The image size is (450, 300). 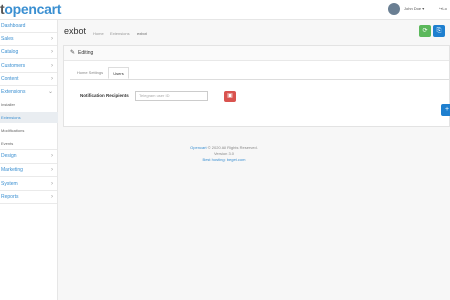 I want to click on sidebar-item-label: Customers, so click(x=13, y=66).